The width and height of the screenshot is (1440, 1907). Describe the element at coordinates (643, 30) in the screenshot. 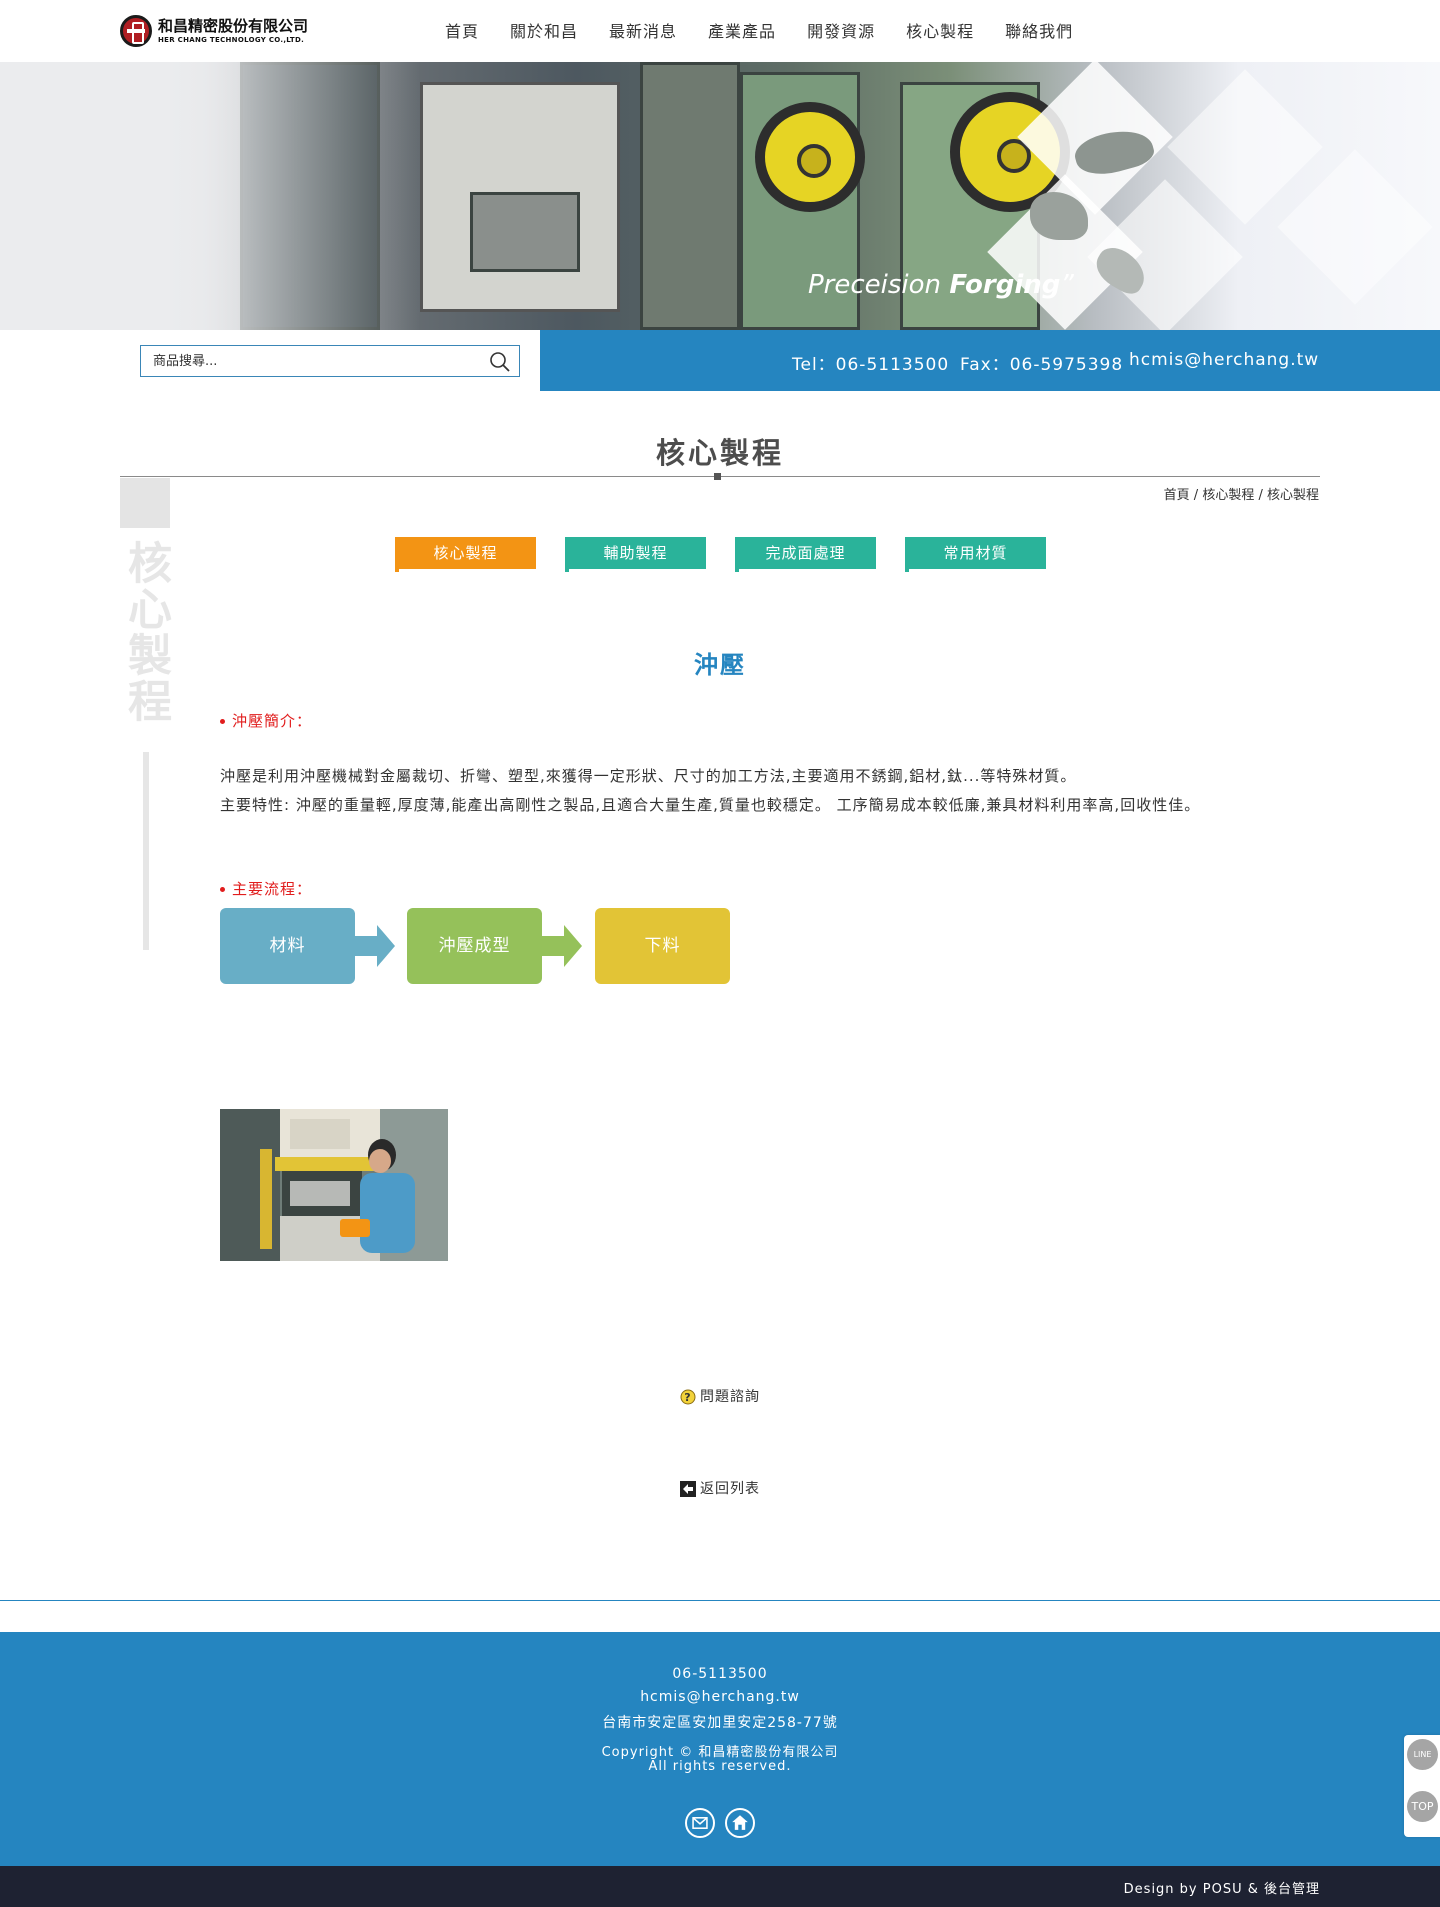

I see `nav-item-news: 最新消息` at that location.